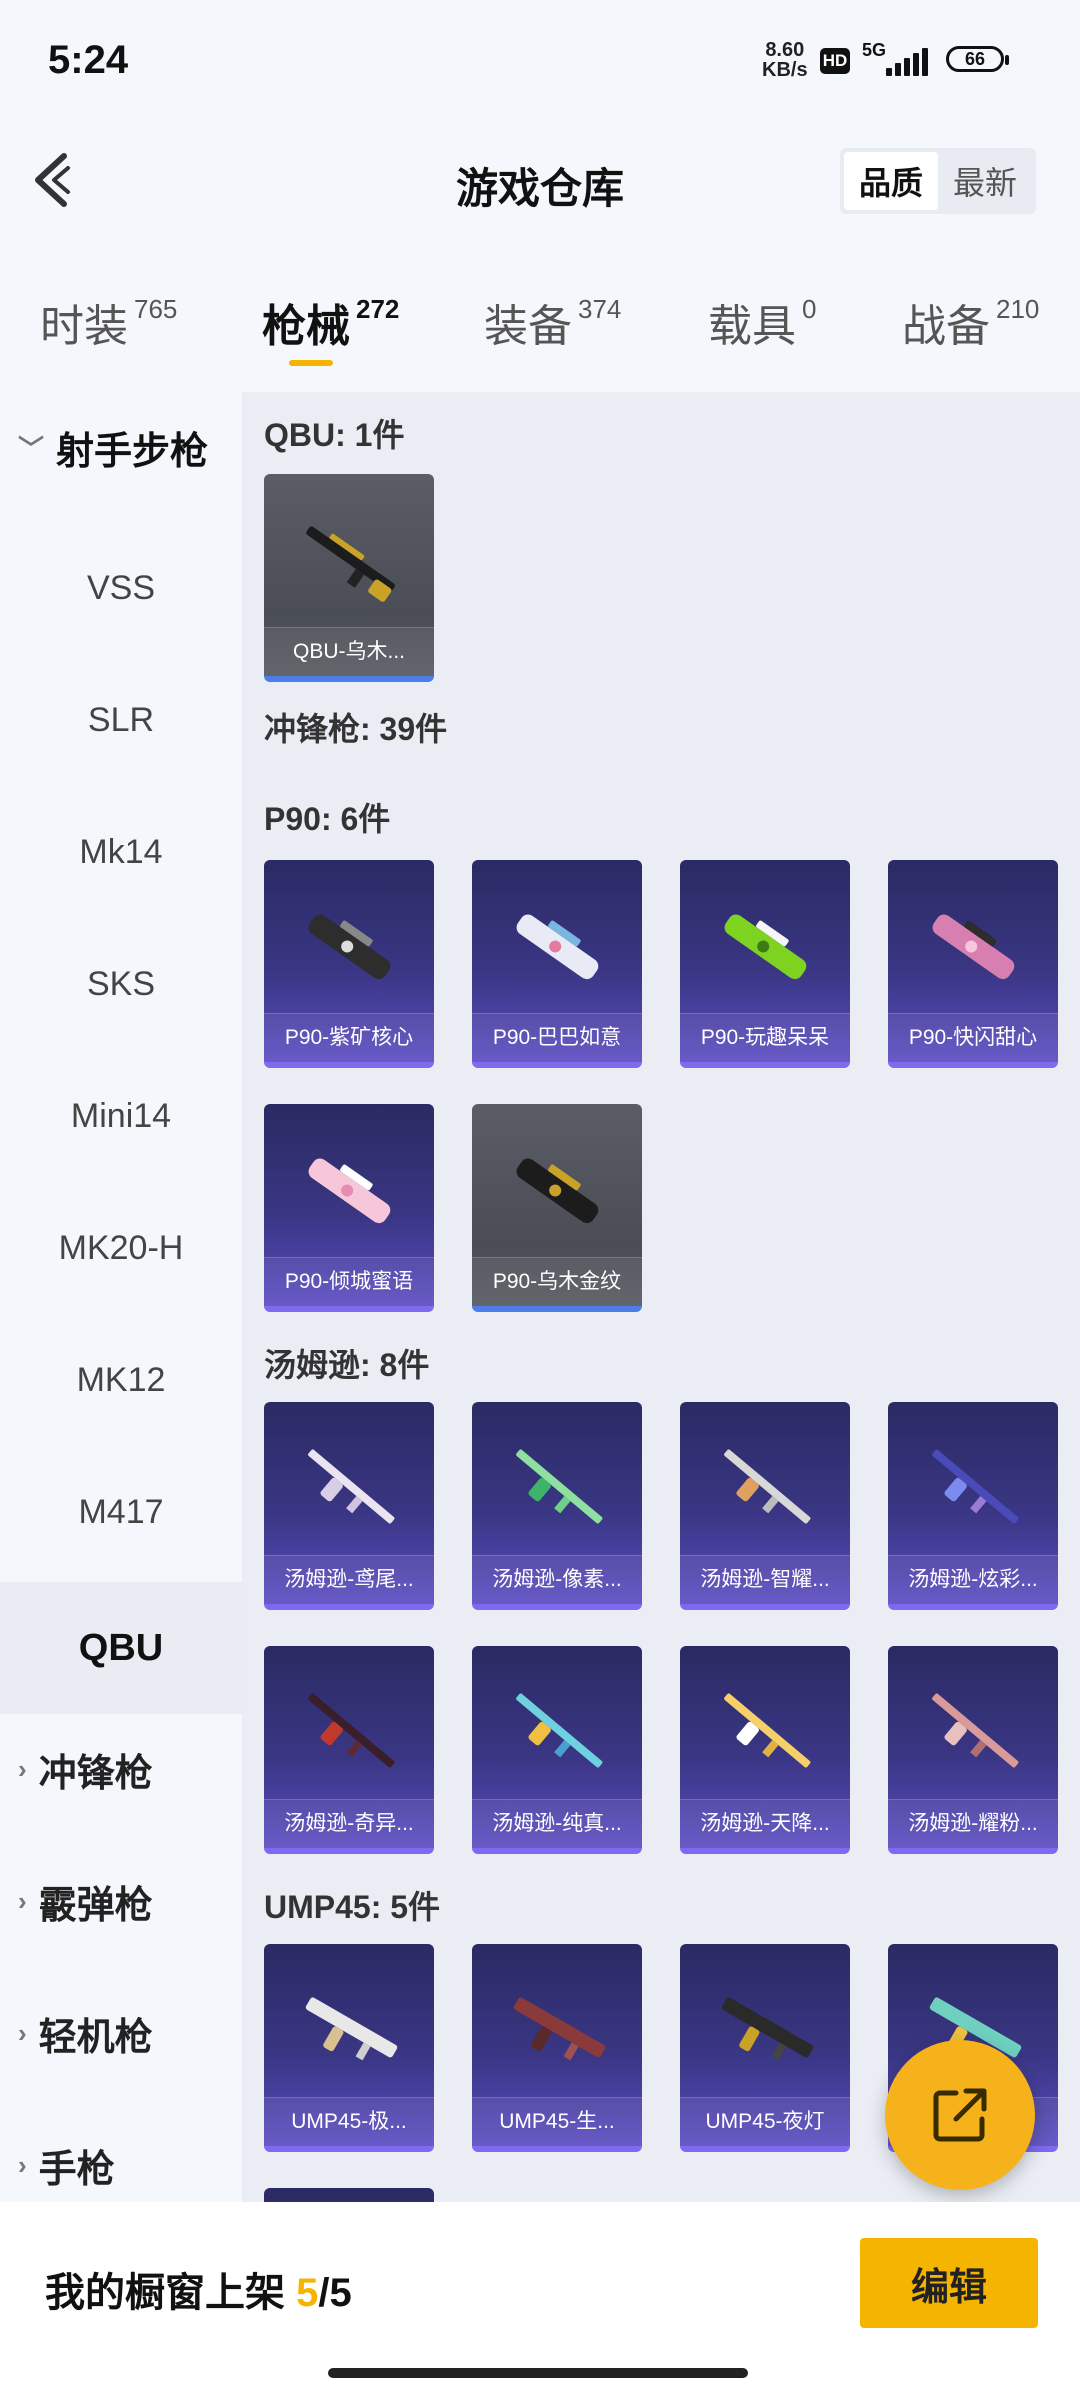 This screenshot has width=1080, height=2400. What do you see at coordinates (946, 326) in the screenshot?
I see `tab-label: 战备` at bounding box center [946, 326].